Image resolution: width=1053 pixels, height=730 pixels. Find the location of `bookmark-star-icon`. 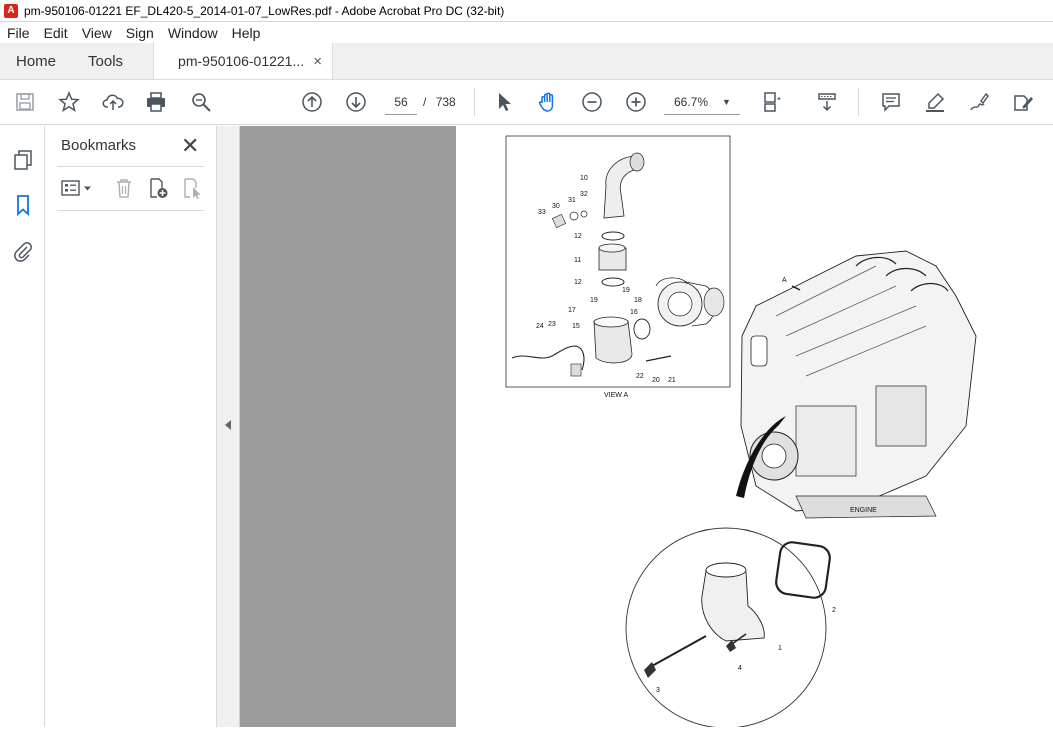

bookmark-star-icon is located at coordinates (69, 102).